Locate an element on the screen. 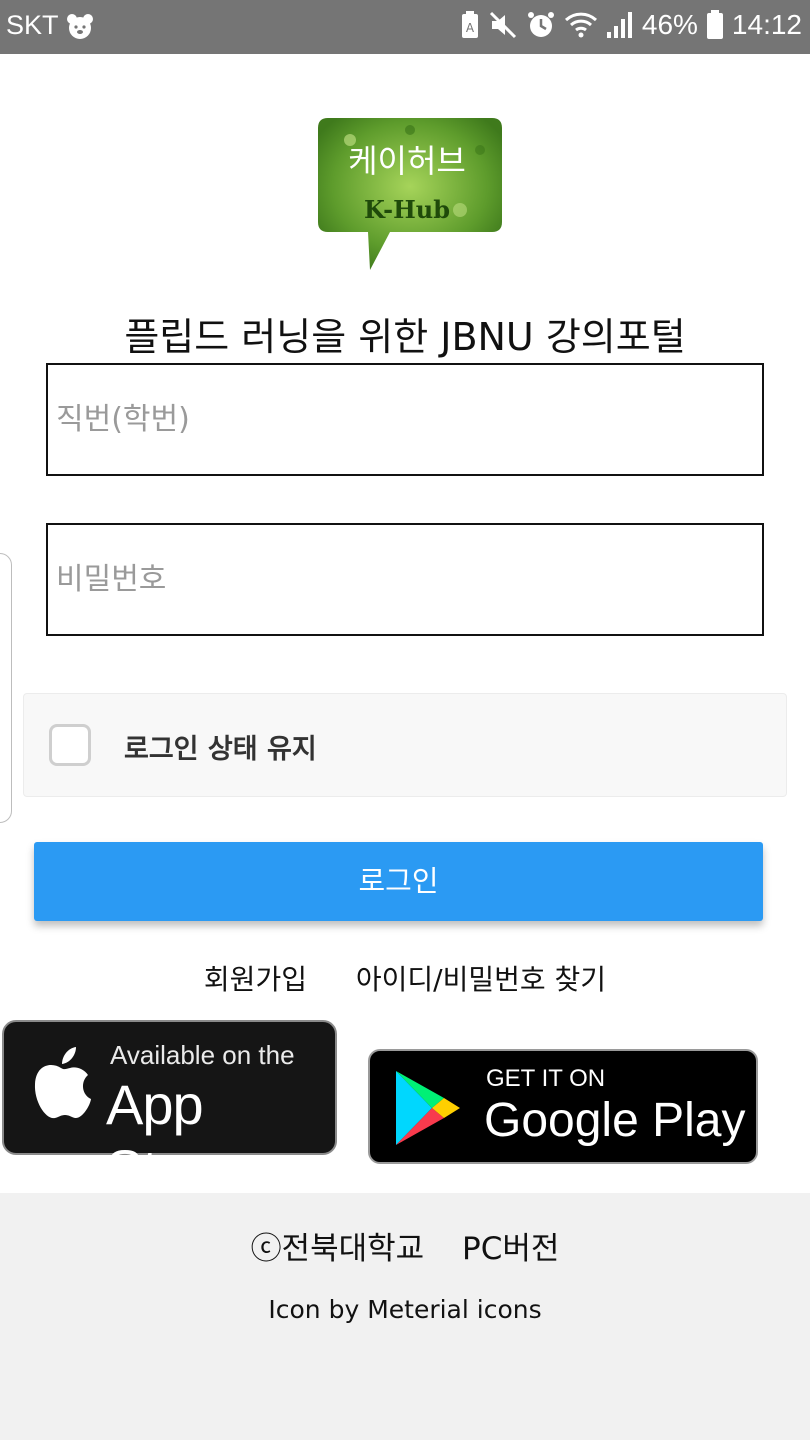 The width and height of the screenshot is (810, 1440). battery-percent: 46% is located at coordinates (669, 24).